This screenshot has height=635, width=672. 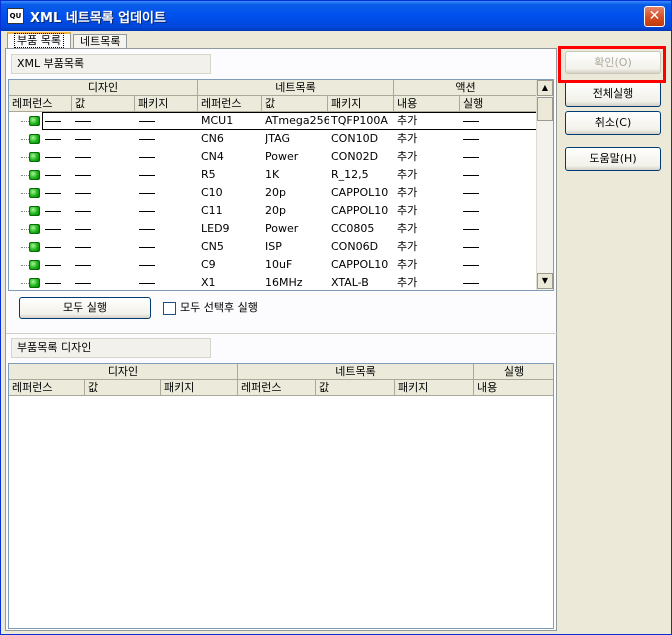 What do you see at coordinates (361, 104) in the screenshot?
I see `col-net-package: 패키지` at bounding box center [361, 104].